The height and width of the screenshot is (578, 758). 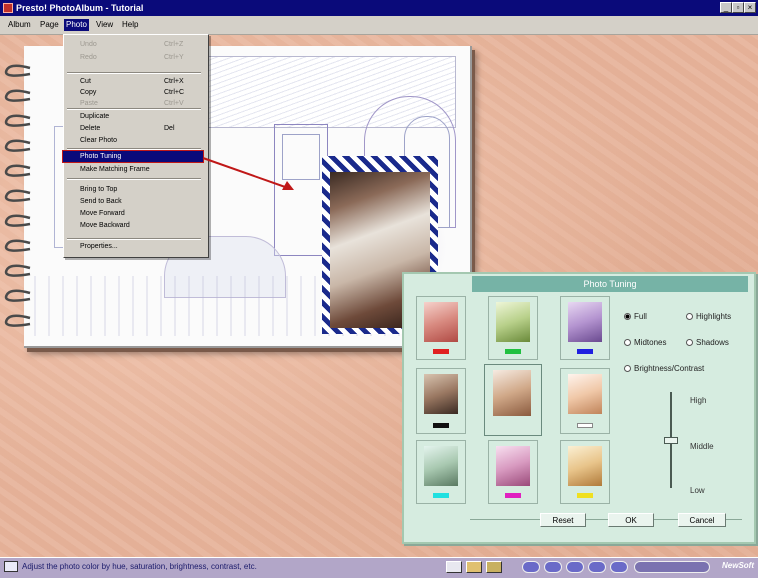 I want to click on radio-label: Shadows, so click(x=712, y=342).